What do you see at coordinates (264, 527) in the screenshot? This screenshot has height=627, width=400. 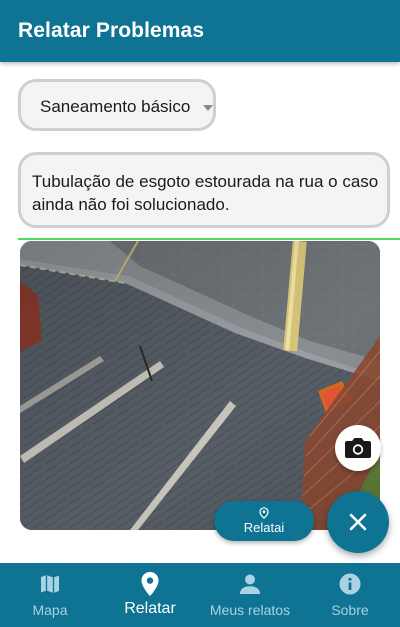 I see `relatai-label: Relatai` at bounding box center [264, 527].